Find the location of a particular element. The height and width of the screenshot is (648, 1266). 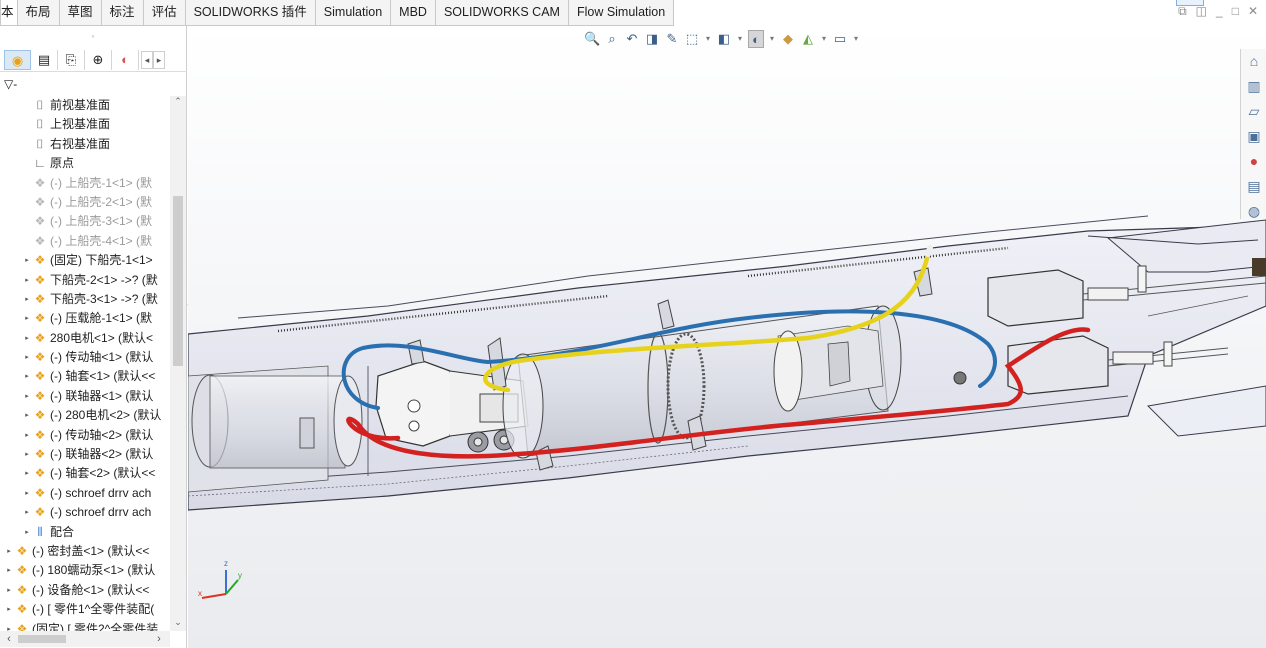

tab-scroll-left-icon: ◂ is located at coordinates (147, 59).